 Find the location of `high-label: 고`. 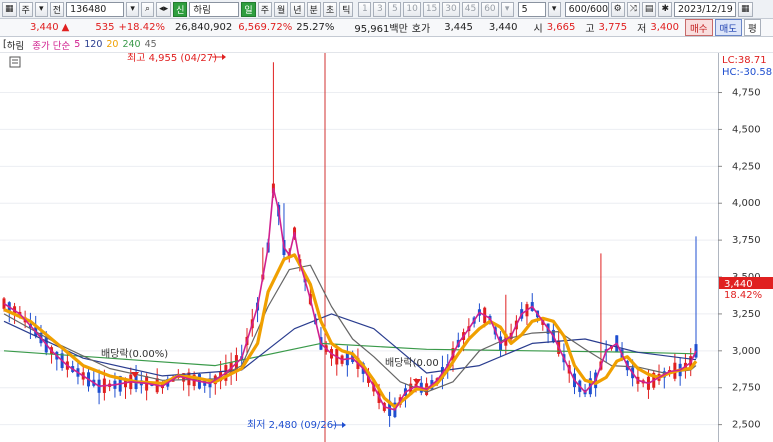

high-label: 고 is located at coordinates (590, 29).